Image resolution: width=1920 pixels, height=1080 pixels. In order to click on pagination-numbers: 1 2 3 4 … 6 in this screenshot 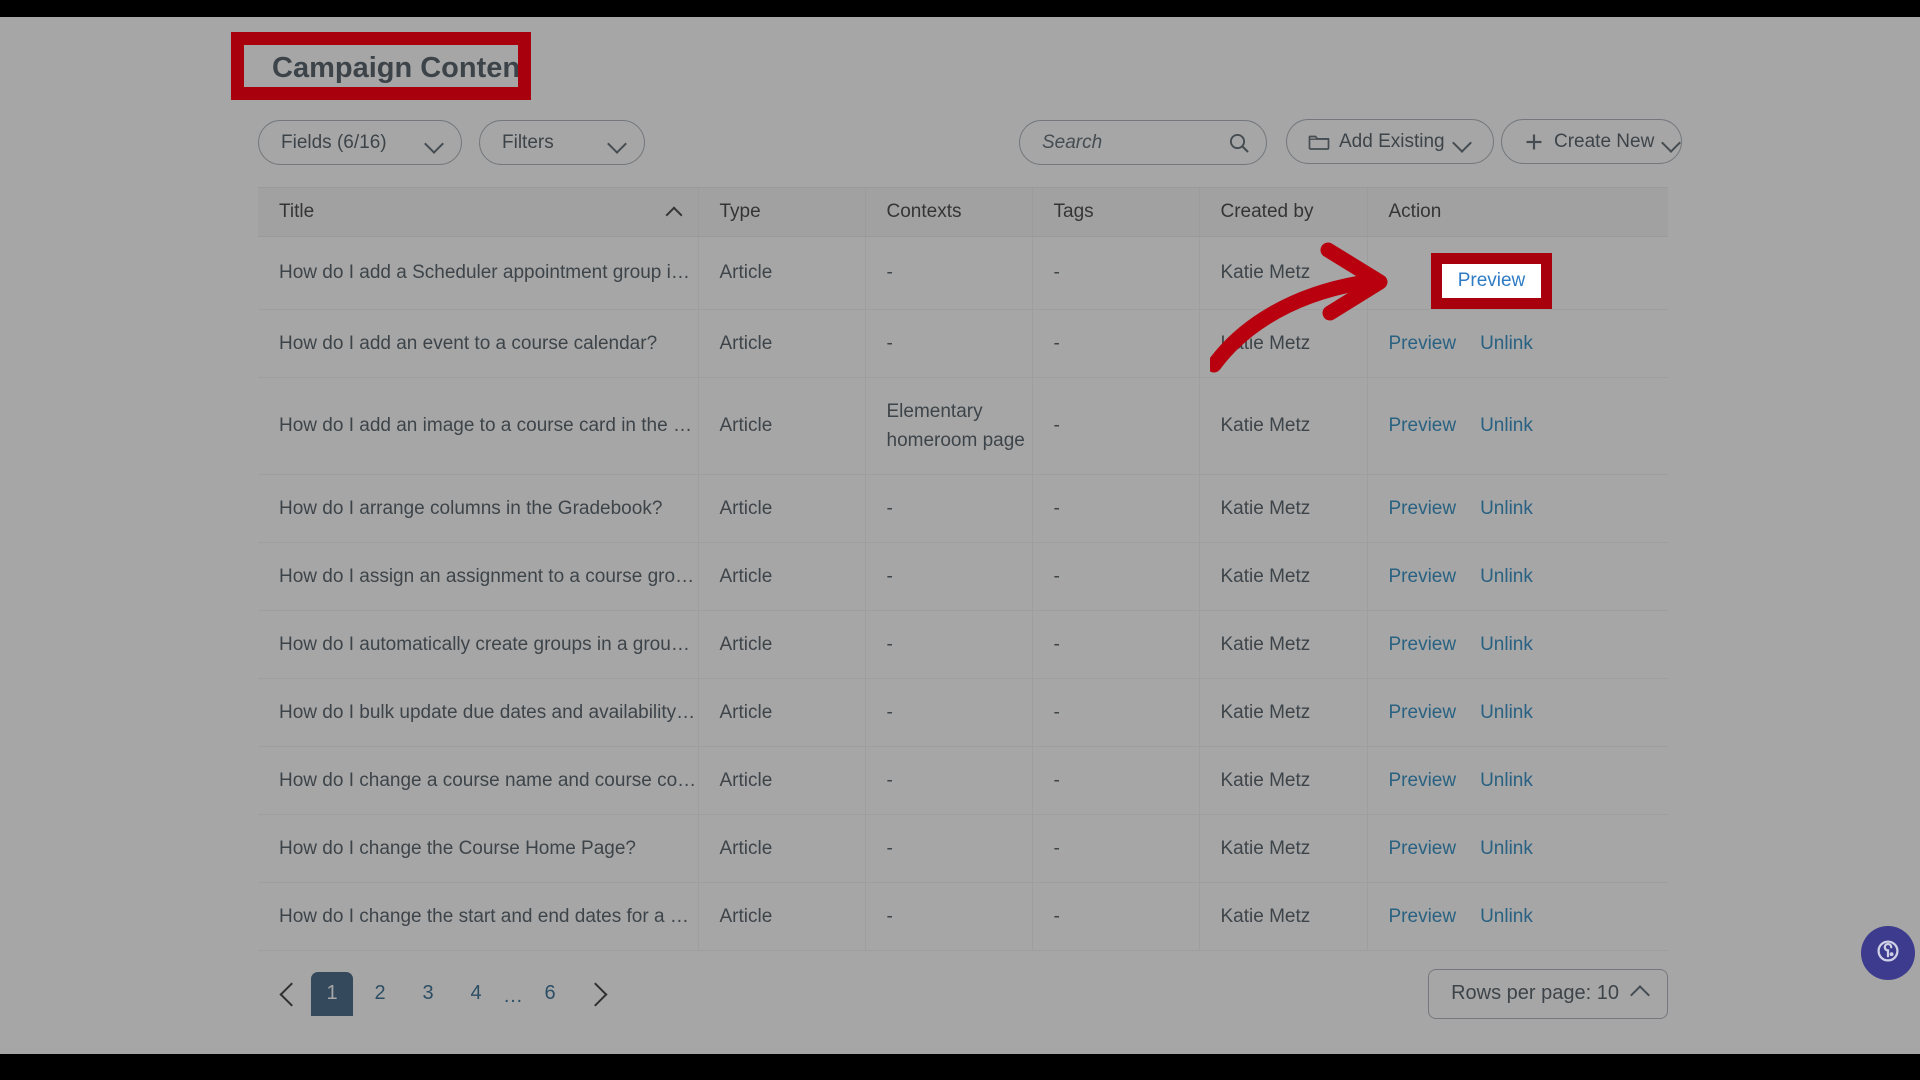, I will do `click(441, 993)`.